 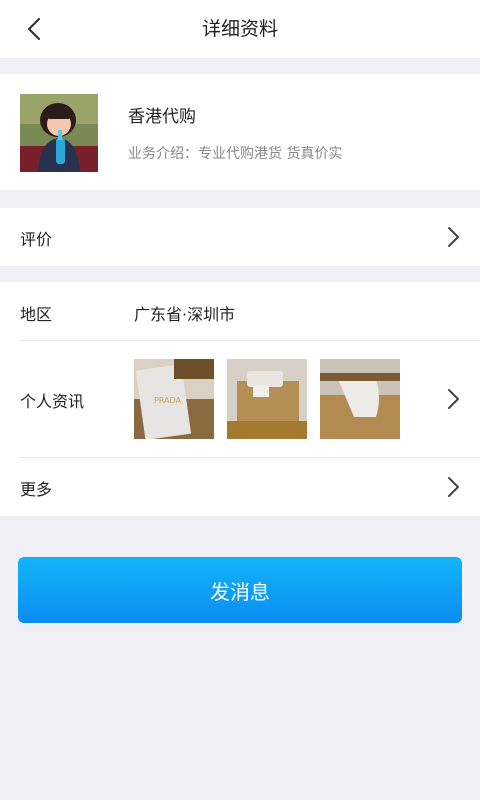 I want to click on news-row: 个人资讯 PRADA, so click(x=240, y=399).